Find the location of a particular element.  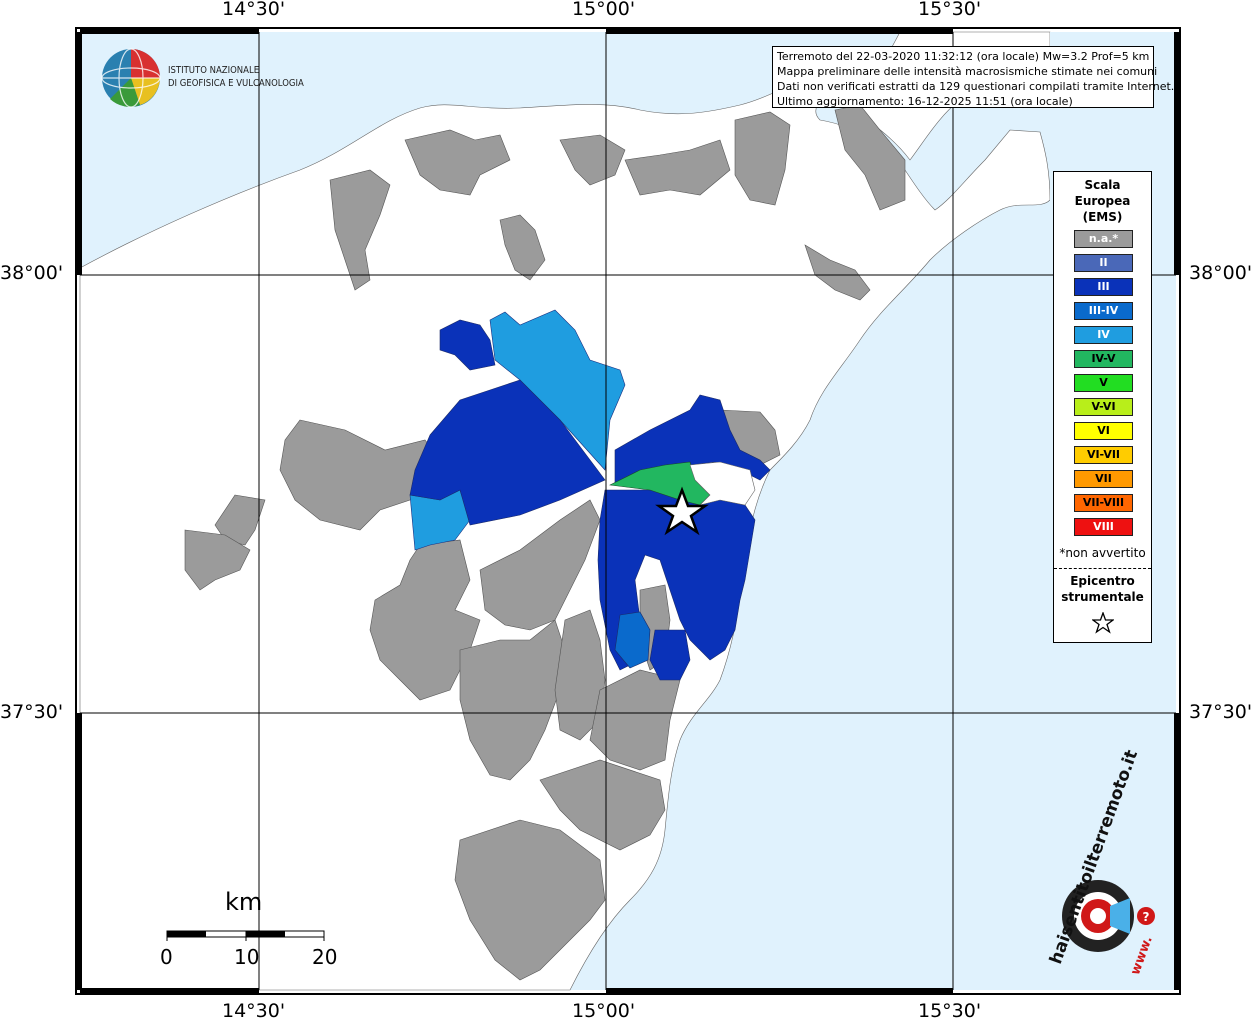

legend-epicenter-2: strumentale is located at coordinates (1102, 597).